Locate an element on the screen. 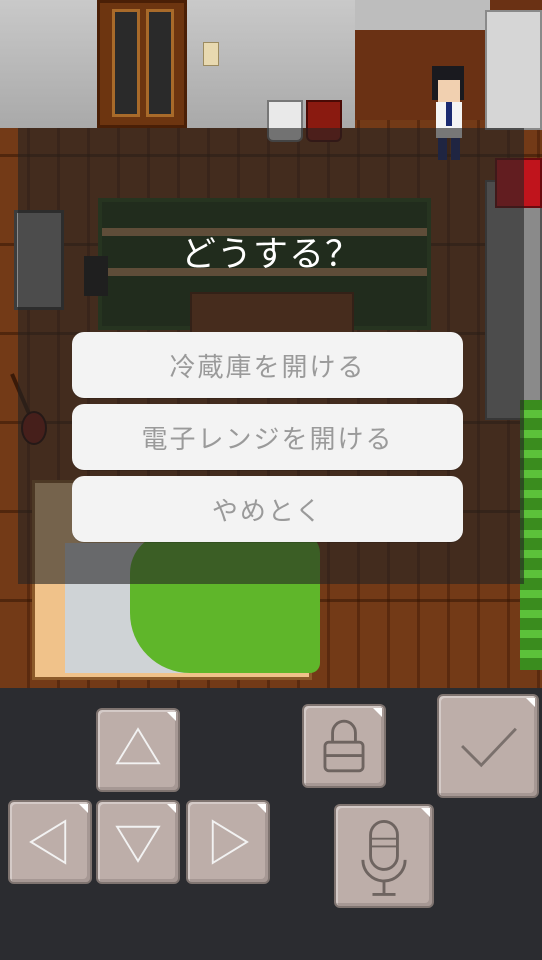 Image resolution: width=542 pixels, height=960 pixels. dialog-prompt: どうする？ is located at coordinates (270, 255).